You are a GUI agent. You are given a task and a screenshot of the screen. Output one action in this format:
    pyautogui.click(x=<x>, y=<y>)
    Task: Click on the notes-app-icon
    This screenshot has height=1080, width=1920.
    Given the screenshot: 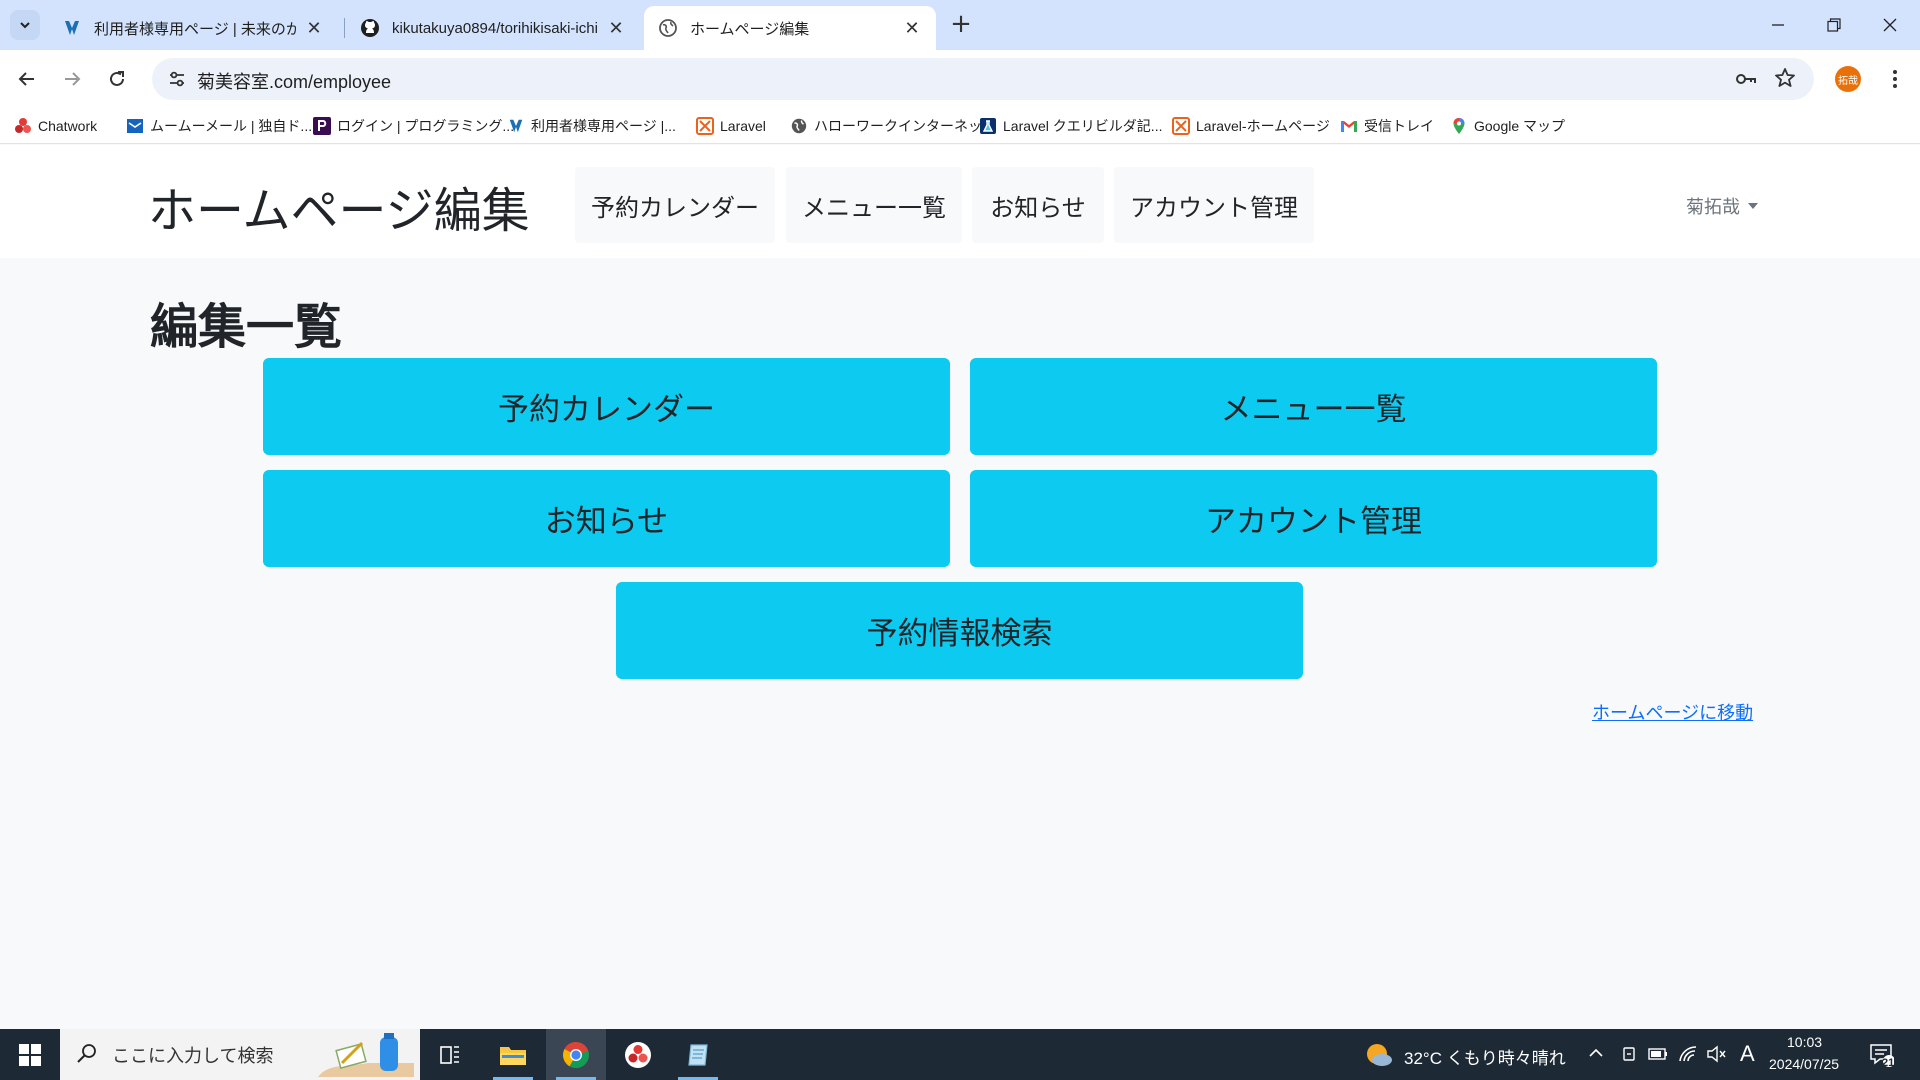 What is the action you would take?
    pyautogui.click(x=698, y=1054)
    